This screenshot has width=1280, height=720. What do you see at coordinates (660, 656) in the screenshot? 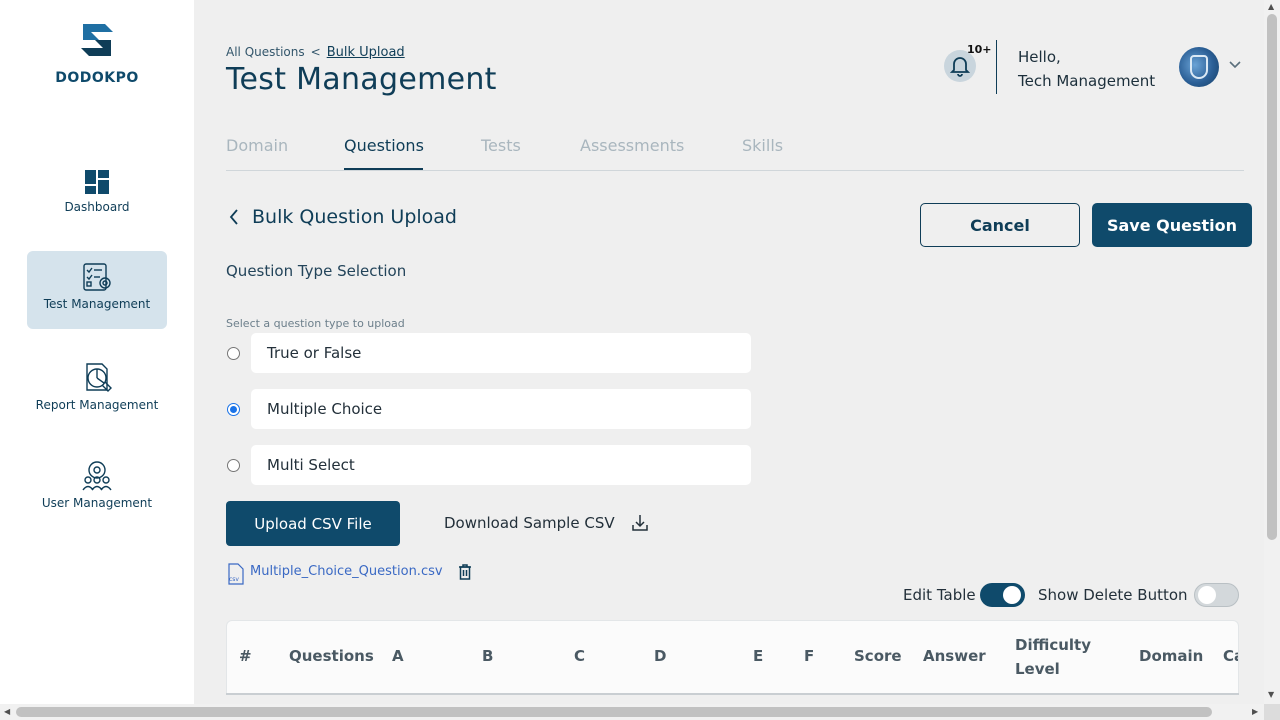
I see `column-header: D` at bounding box center [660, 656].